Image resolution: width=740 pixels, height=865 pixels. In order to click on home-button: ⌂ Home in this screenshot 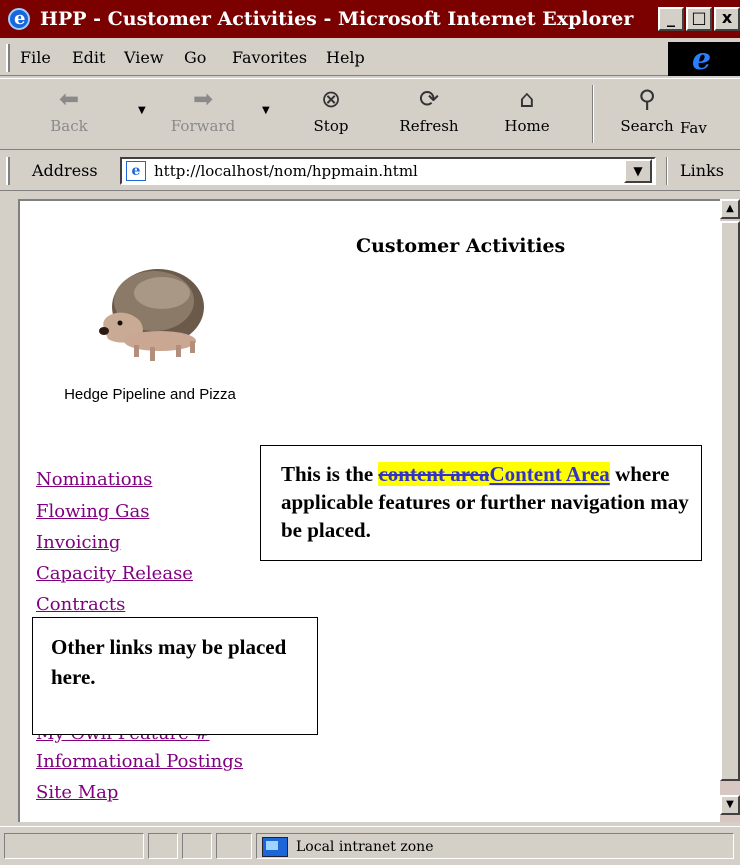, I will do `click(527, 115)`.